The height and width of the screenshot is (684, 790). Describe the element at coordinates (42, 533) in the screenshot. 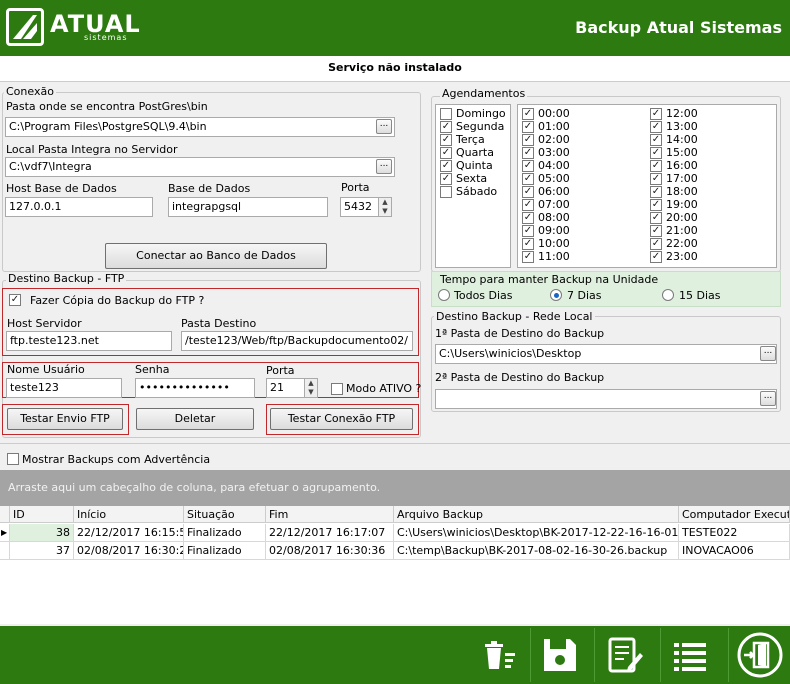

I see `table-row-1-id: 38` at that location.